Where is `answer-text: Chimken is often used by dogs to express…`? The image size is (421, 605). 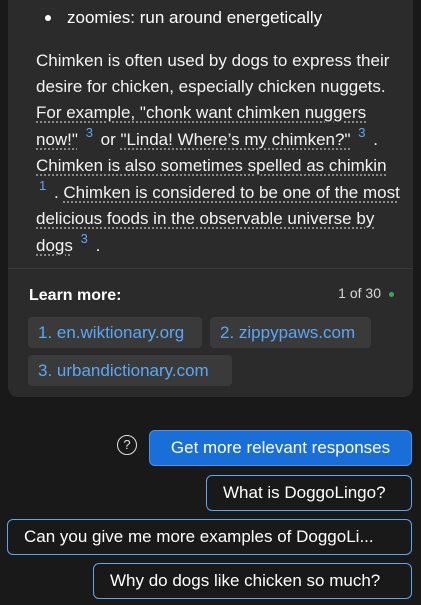 answer-text: Chimken is often used by dogs to express… is located at coordinates (213, 73).